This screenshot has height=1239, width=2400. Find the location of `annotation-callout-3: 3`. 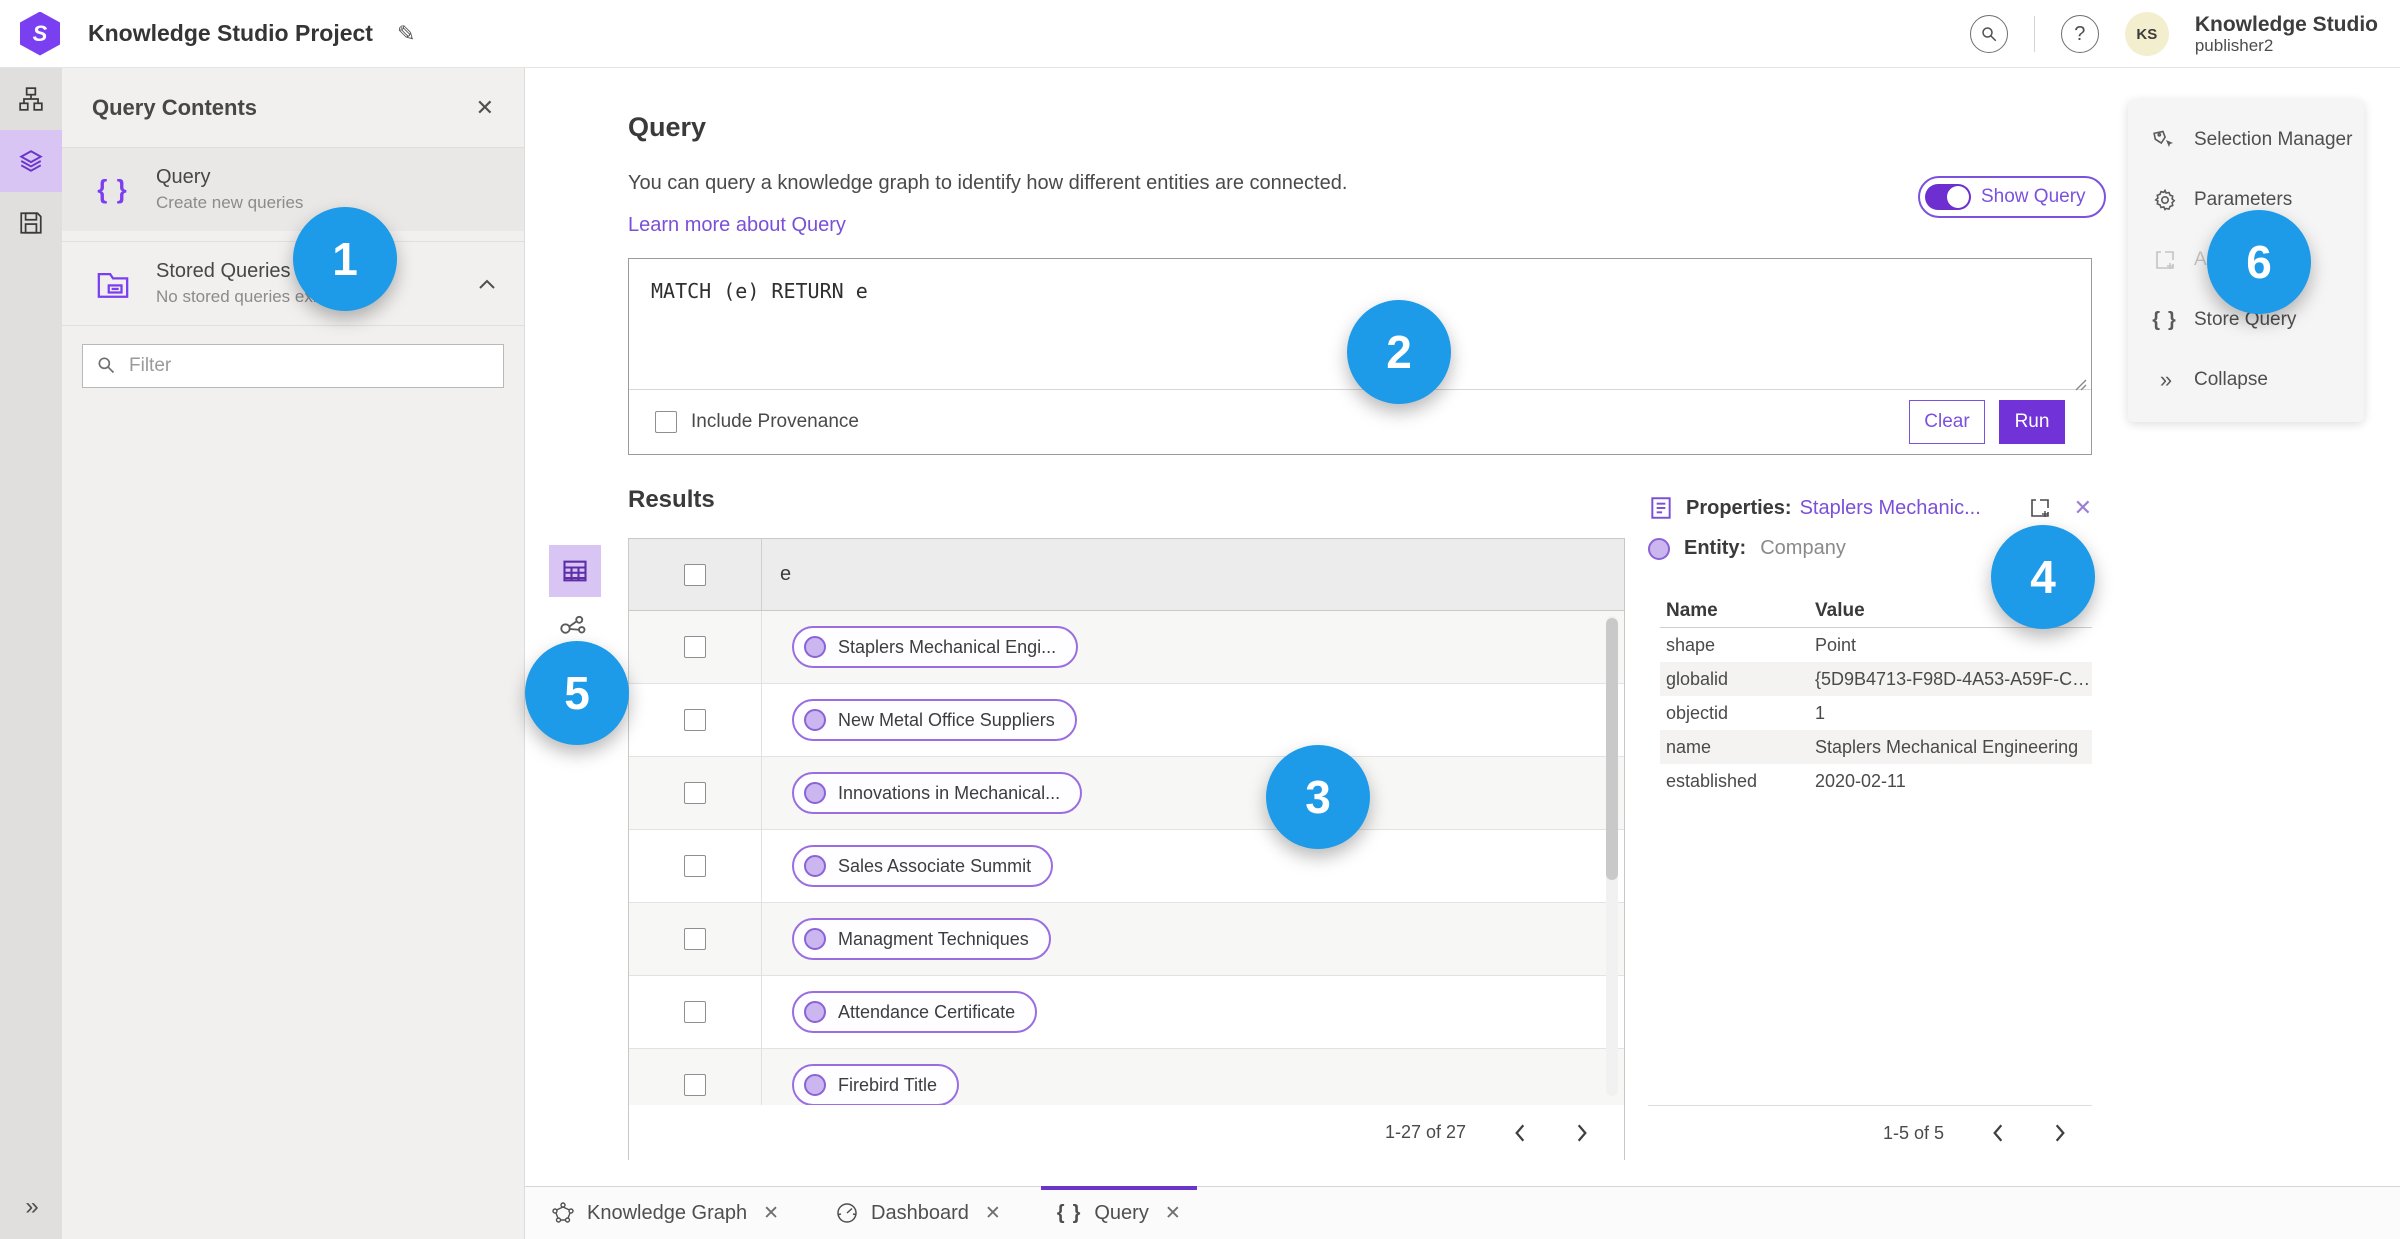

annotation-callout-3: 3 is located at coordinates (1318, 797).